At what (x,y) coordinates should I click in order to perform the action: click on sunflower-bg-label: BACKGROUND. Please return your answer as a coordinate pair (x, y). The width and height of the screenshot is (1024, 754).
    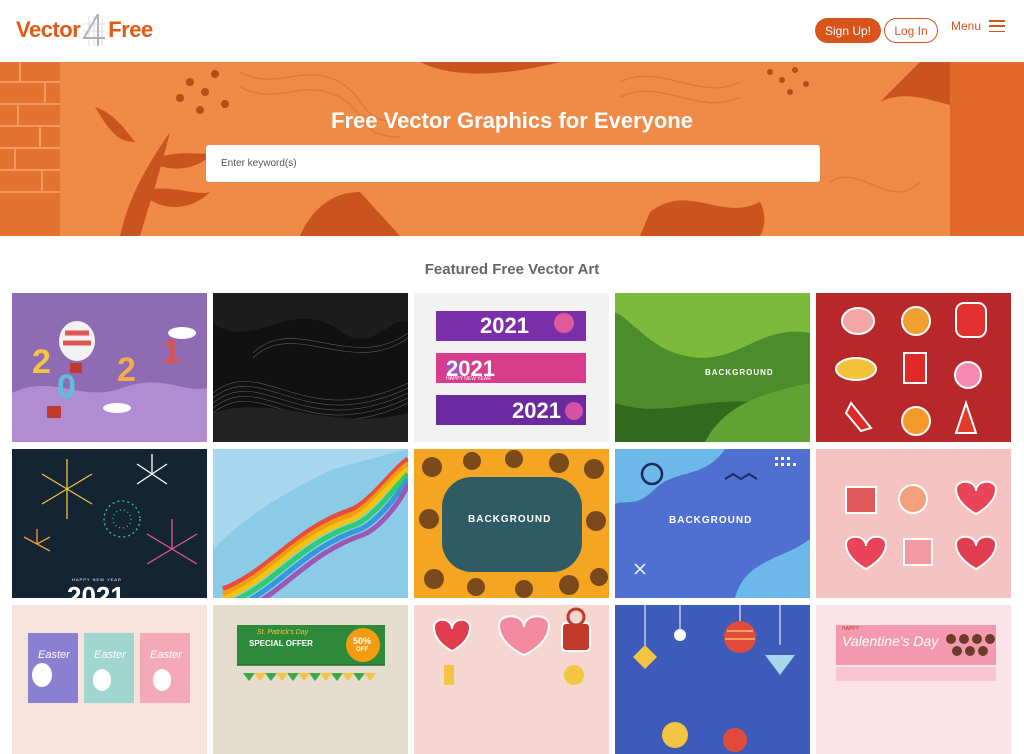
    Looking at the image, I should click on (510, 519).